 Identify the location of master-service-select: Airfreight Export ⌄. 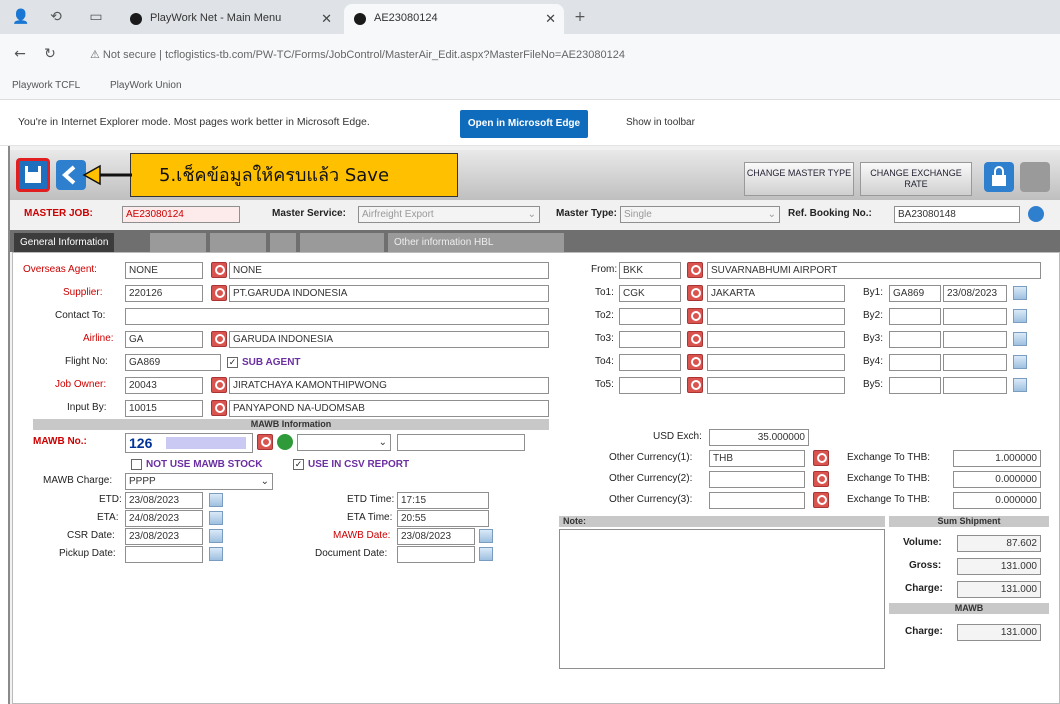
(449, 214).